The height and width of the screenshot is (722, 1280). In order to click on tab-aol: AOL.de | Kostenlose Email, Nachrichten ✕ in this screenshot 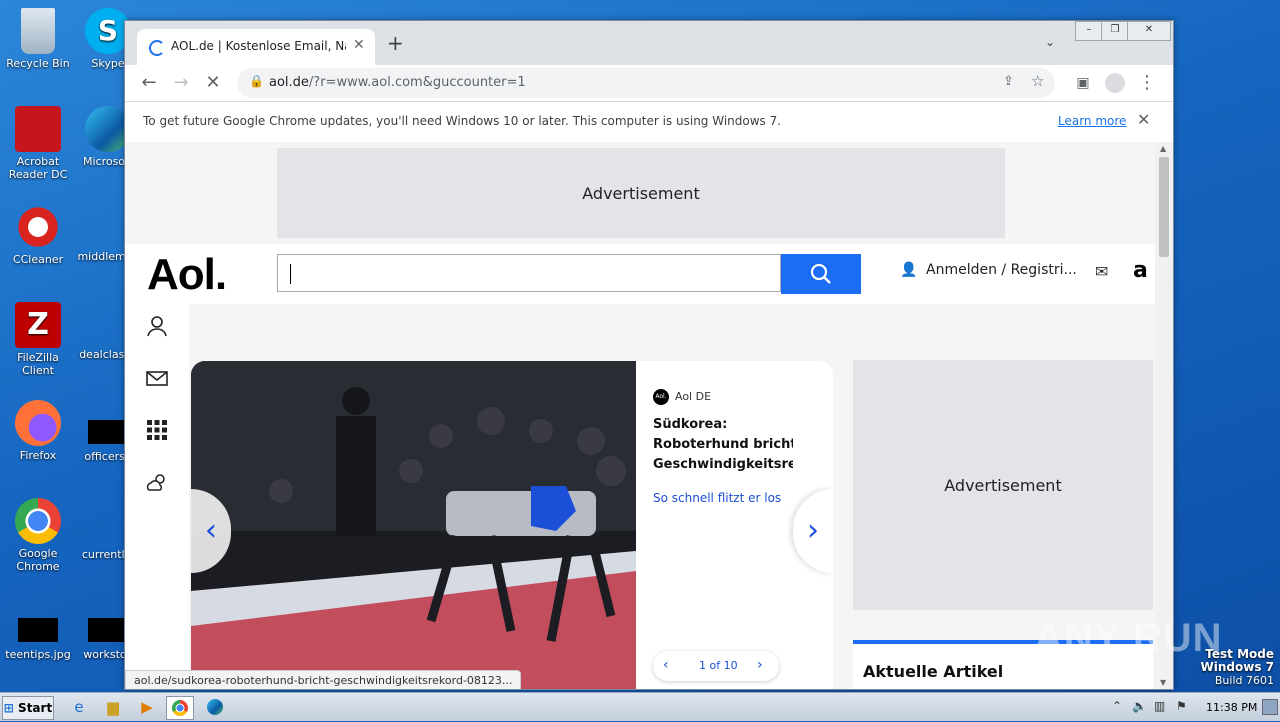, I will do `click(256, 47)`.